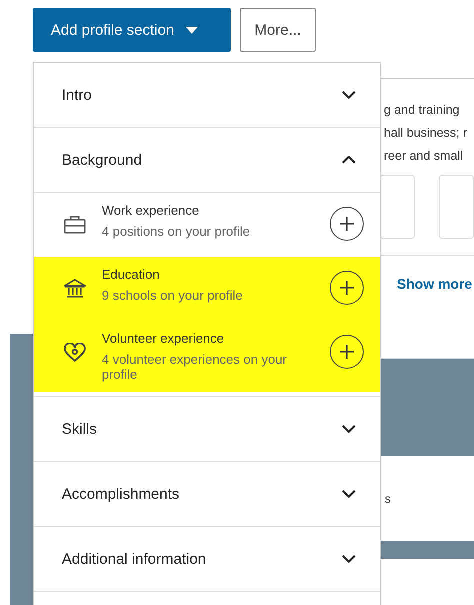 Image resolution: width=474 pixels, height=605 pixels. What do you see at coordinates (422, 110) in the screenshot?
I see `description-text: g and training` at bounding box center [422, 110].